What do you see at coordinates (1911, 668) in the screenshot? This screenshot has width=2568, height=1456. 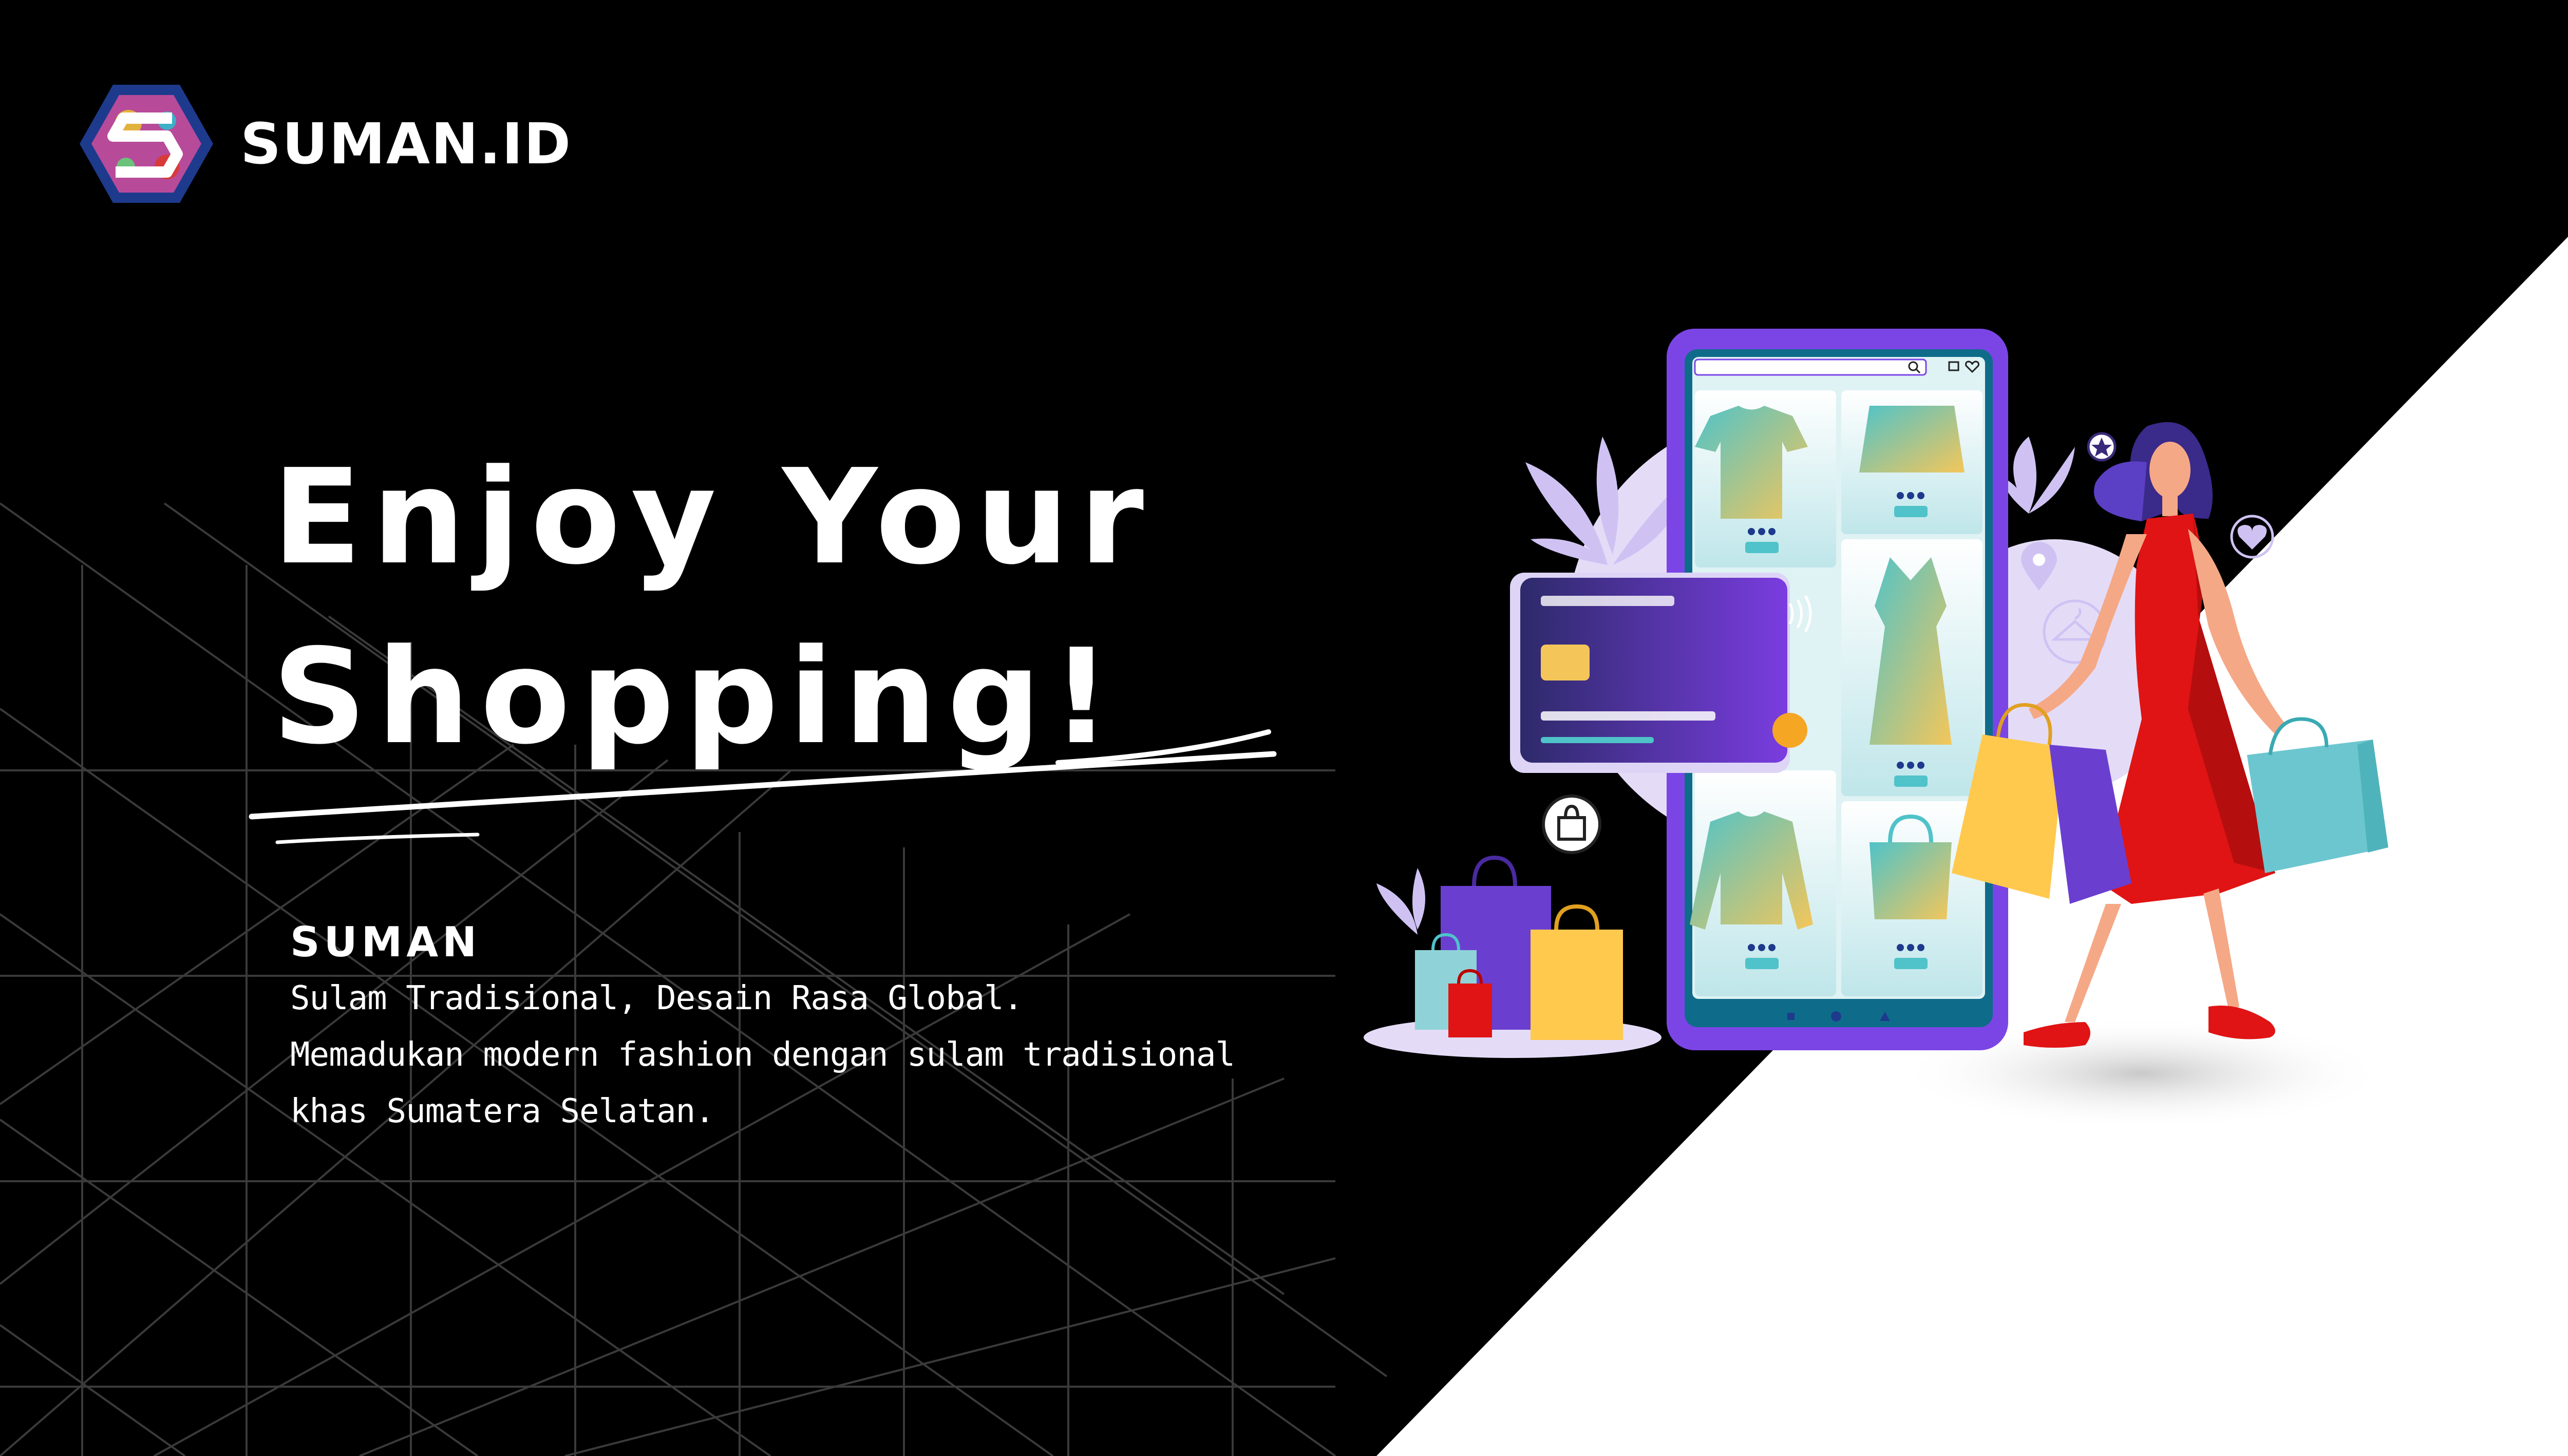 I see `product-card-dress` at bounding box center [1911, 668].